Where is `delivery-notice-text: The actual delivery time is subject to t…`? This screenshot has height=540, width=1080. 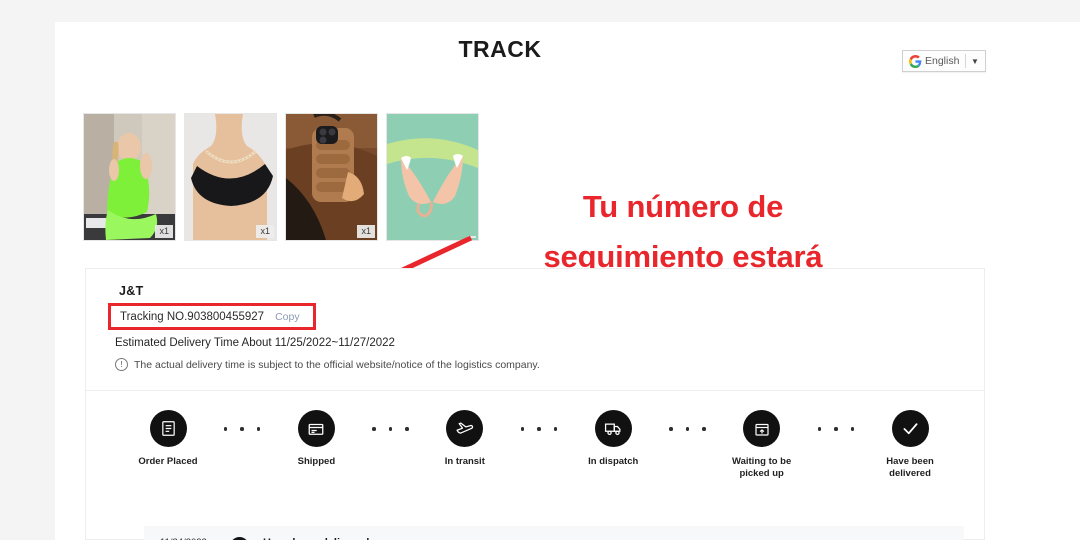
delivery-notice-text: The actual delivery time is subject to t… is located at coordinates (337, 364).